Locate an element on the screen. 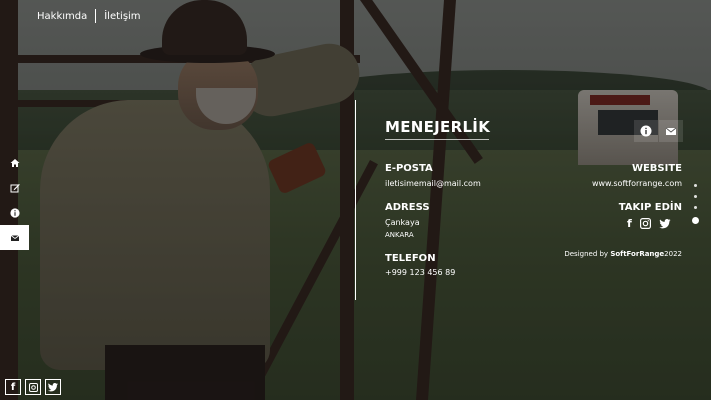 The height and width of the screenshot is (400, 711). follow-label: TAKIP EDİN is located at coordinates (650, 207).